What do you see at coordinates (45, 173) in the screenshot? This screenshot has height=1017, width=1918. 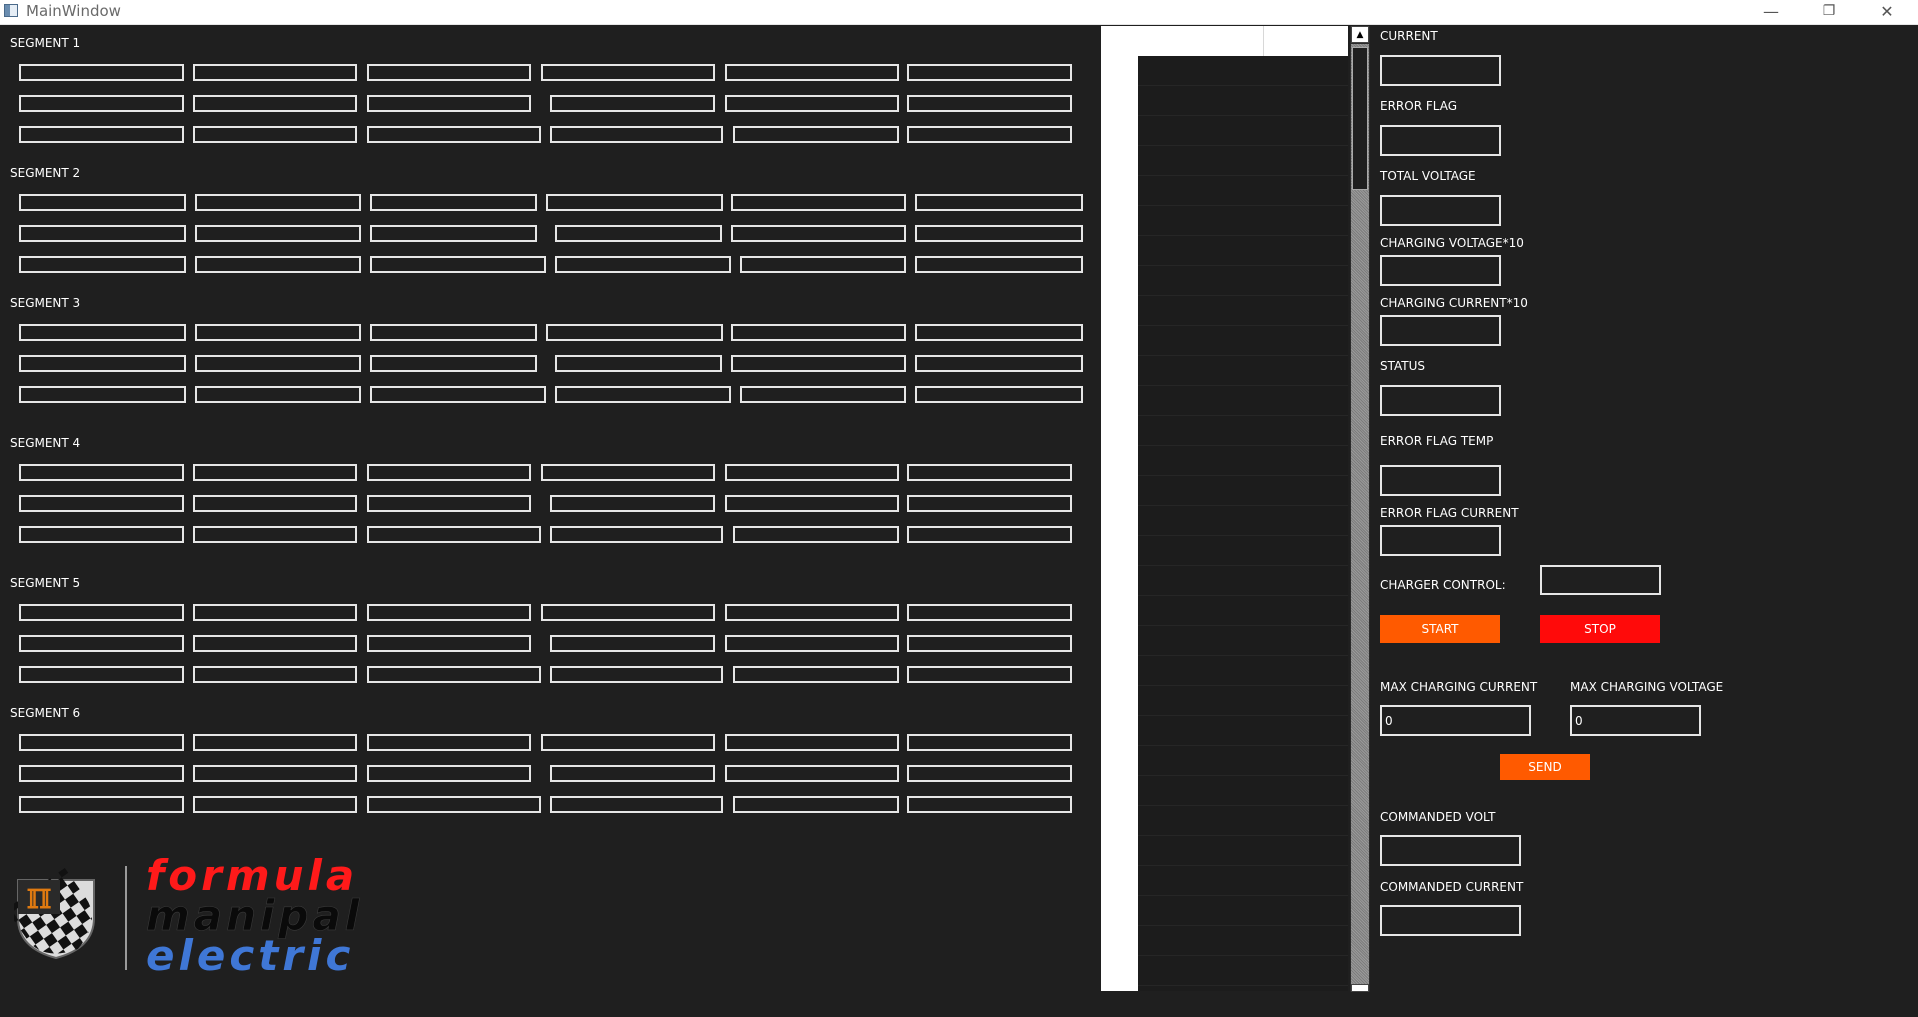 I see `segment-2-label: SEGMENT 2` at bounding box center [45, 173].